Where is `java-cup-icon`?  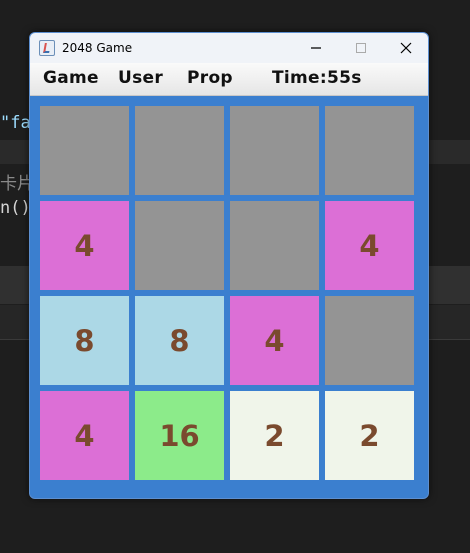 java-cup-icon is located at coordinates (47, 48).